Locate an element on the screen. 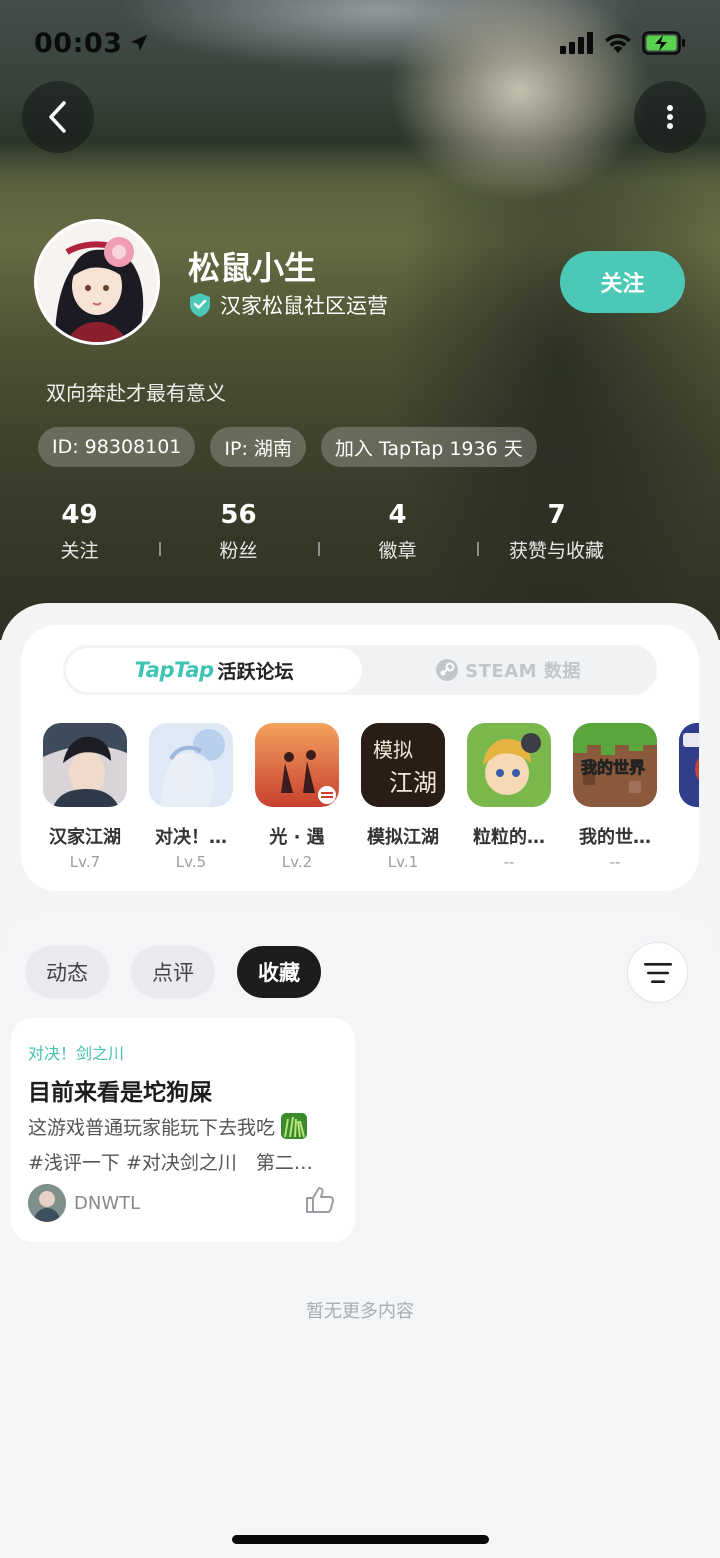  game-item: 粒粒的… -- is located at coordinates (509, 797).